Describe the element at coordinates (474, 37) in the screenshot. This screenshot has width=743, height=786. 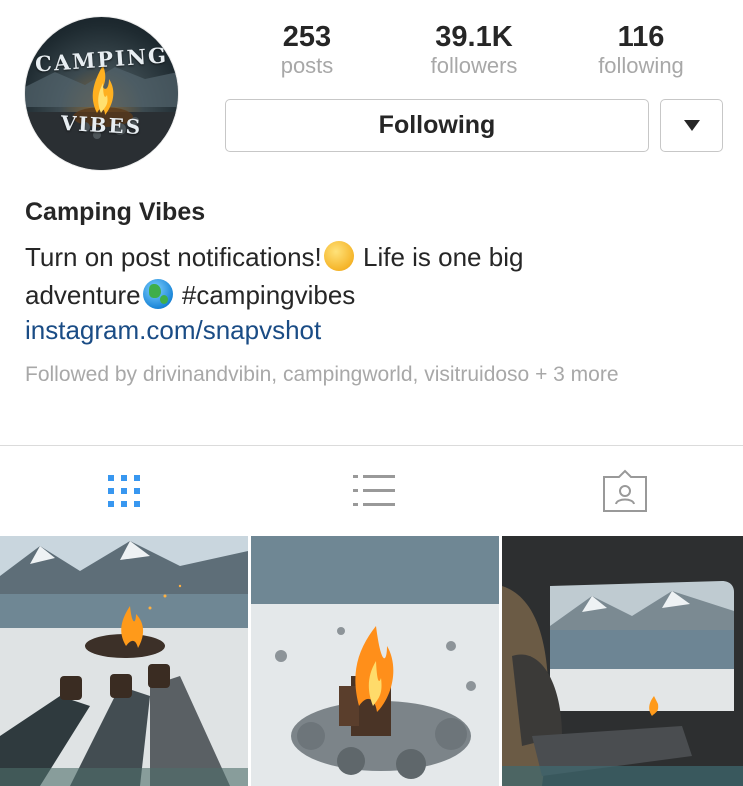
I see `followers-count: 39.1K` at that location.